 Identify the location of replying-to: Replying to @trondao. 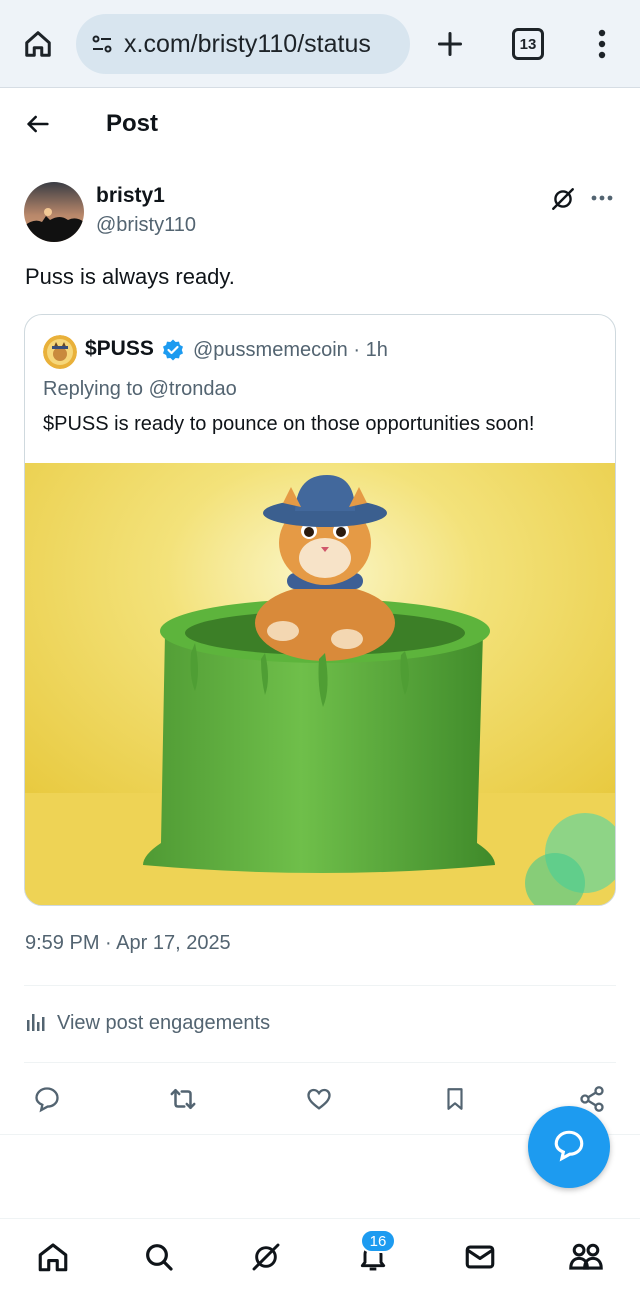
(140, 389).